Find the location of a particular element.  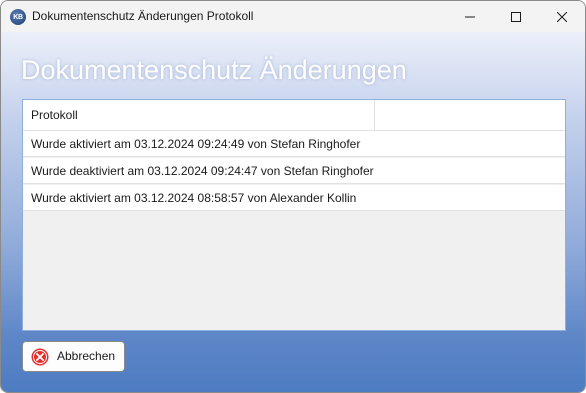

app-logo-icon: KB is located at coordinates (18, 17).